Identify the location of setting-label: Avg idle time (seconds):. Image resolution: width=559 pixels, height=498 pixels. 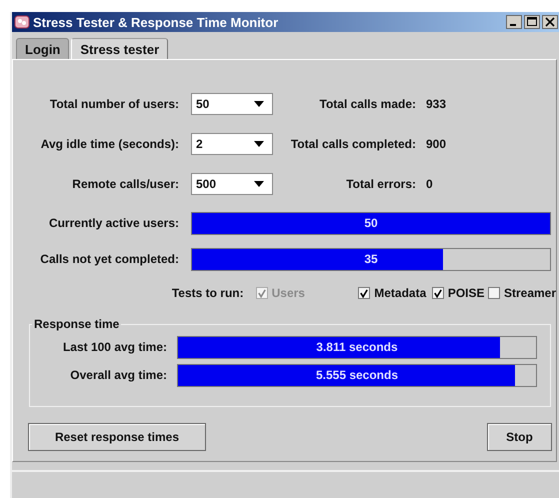
(109, 144).